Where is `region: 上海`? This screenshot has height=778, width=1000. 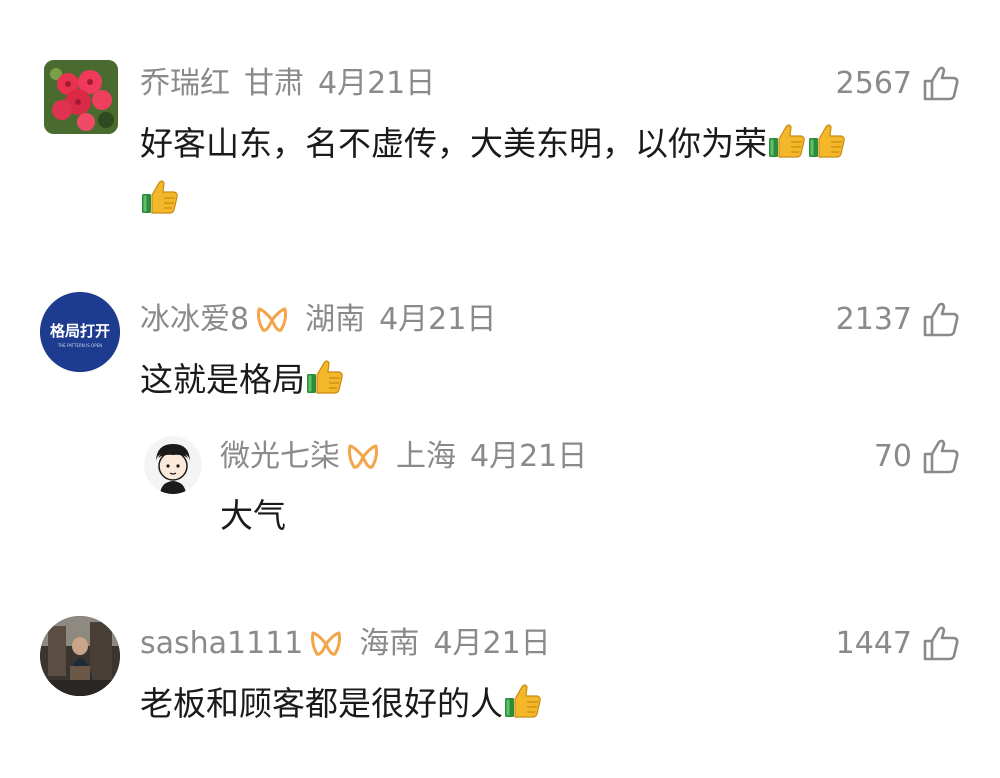 region: 上海 is located at coordinates (426, 456).